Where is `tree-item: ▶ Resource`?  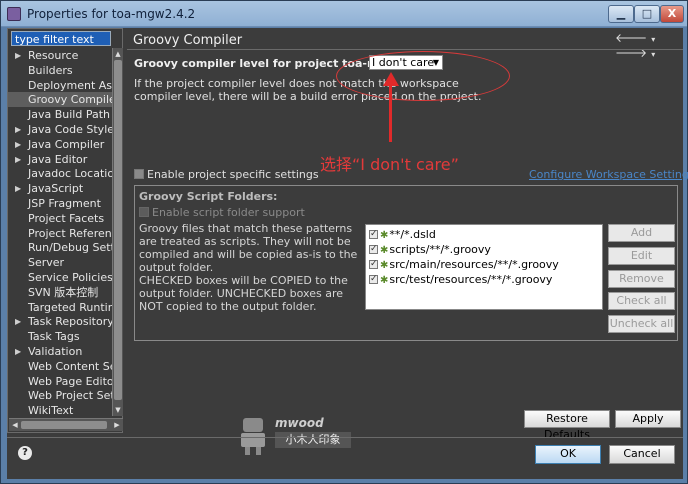 tree-item: ▶ Resource is located at coordinates (60, 55).